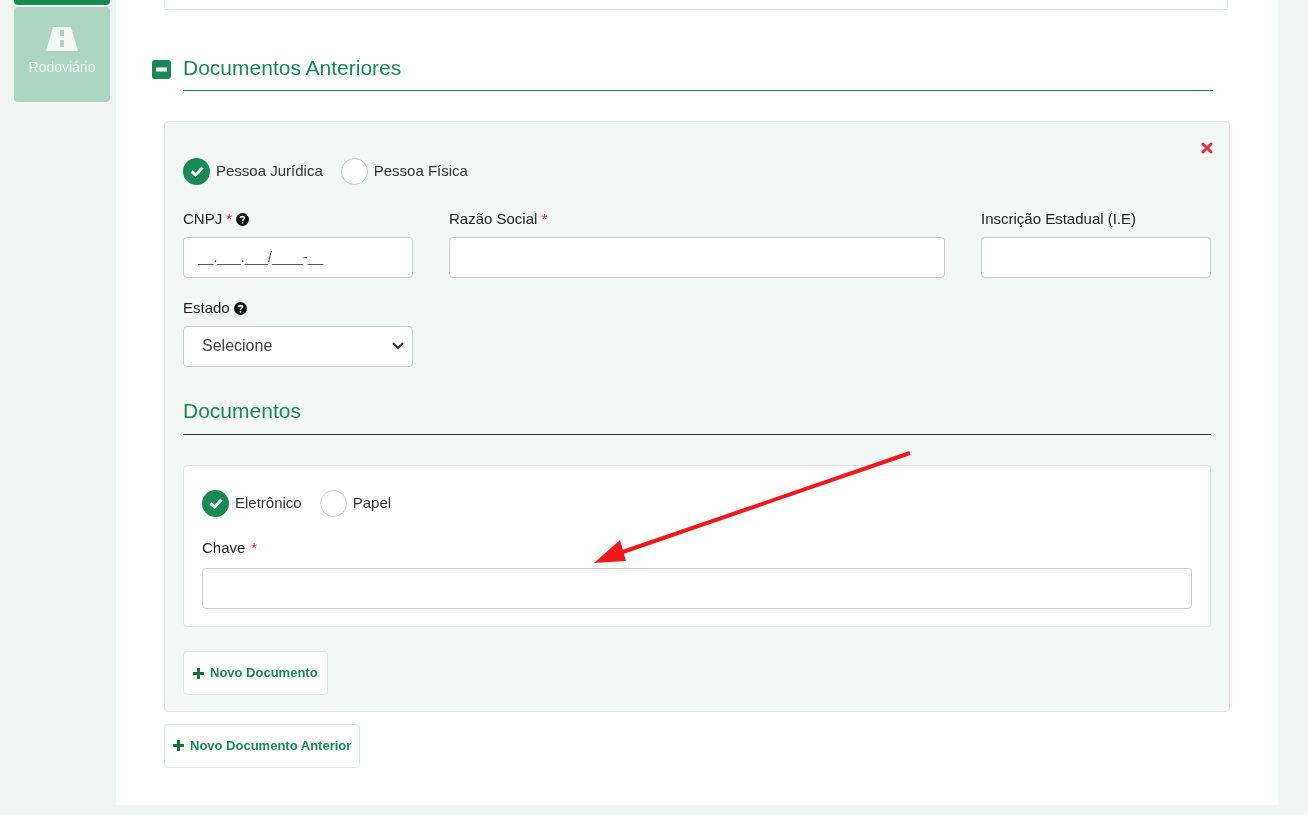 This screenshot has width=1308, height=815. Describe the element at coordinates (1059, 219) in the screenshot. I see `field-label: Inscrição Estadual (I.E)` at that location.